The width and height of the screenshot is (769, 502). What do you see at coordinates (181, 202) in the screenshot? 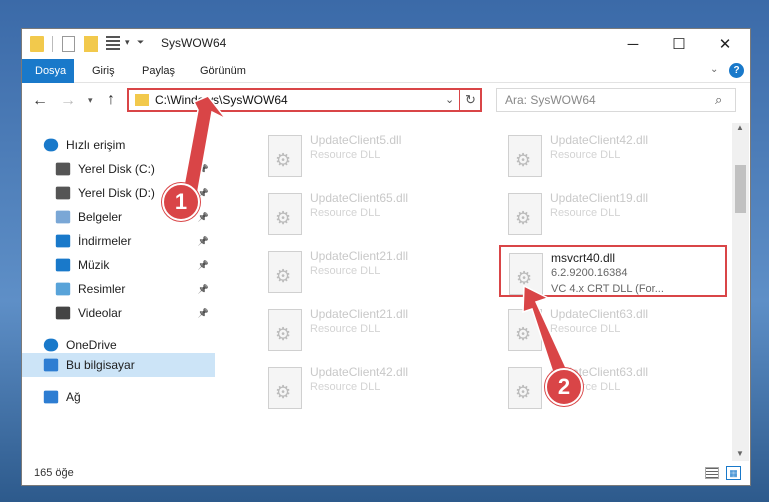
I see `step-badge-1: 1` at bounding box center [181, 202].